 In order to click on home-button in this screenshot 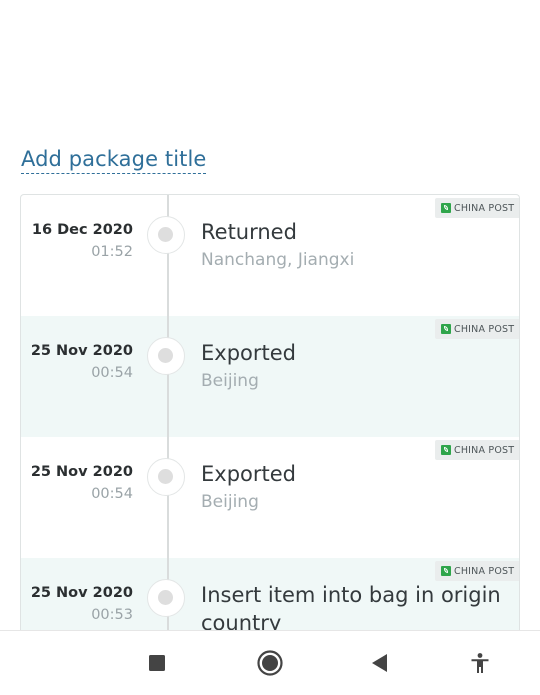, I will do `click(270, 663)`.